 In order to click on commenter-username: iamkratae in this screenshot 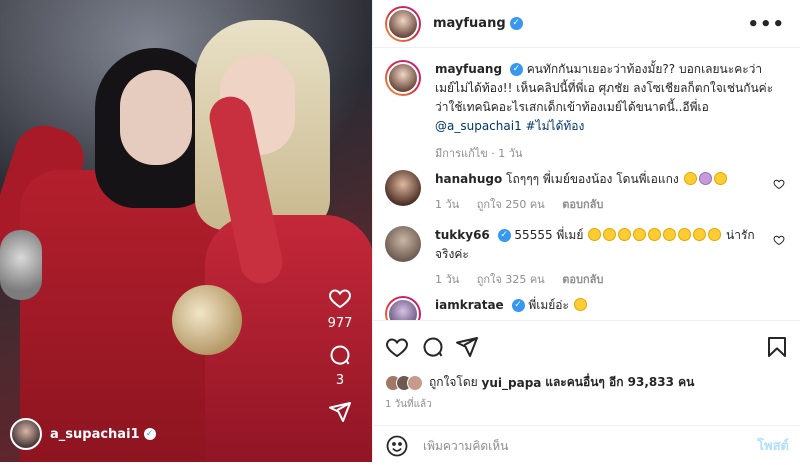, I will do `click(469, 305)`.